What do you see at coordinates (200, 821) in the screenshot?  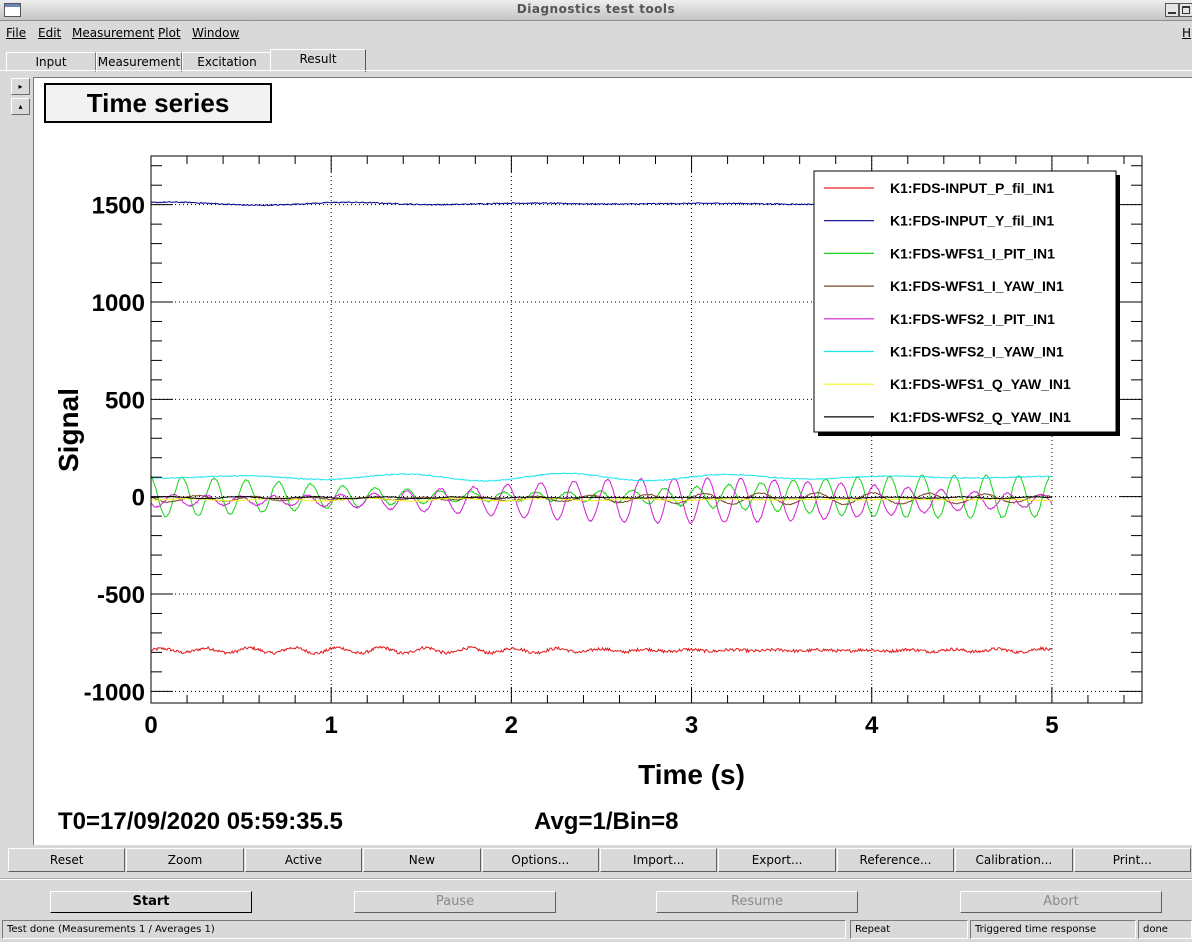 I see `t0-readout: T0=17/09/2020 05:59:35.5` at bounding box center [200, 821].